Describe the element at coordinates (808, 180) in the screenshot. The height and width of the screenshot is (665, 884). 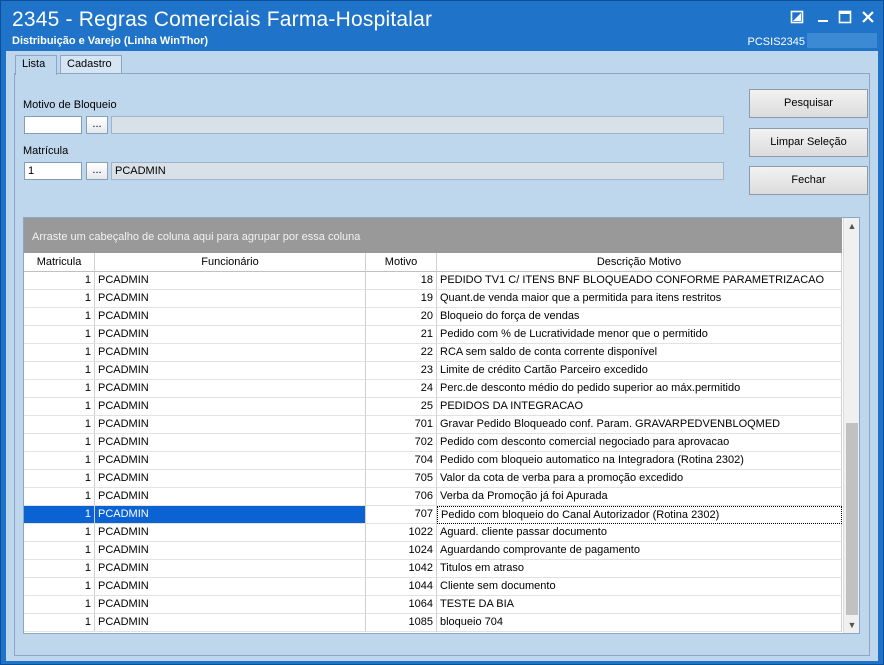
I see `fechar-button: Fechar` at that location.